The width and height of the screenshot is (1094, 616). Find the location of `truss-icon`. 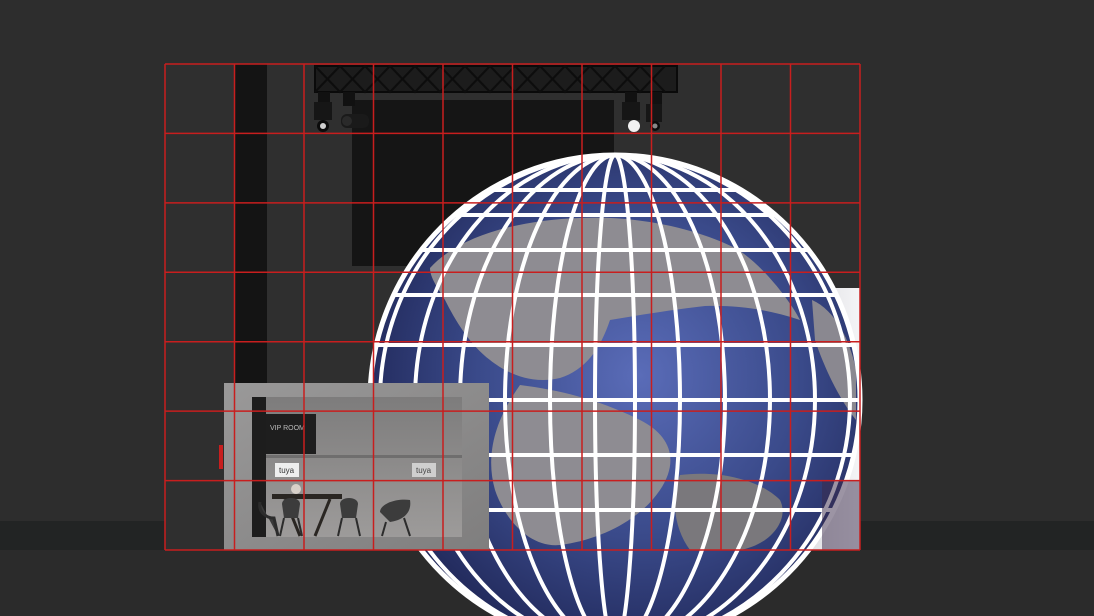

truss-icon is located at coordinates (496, 79).